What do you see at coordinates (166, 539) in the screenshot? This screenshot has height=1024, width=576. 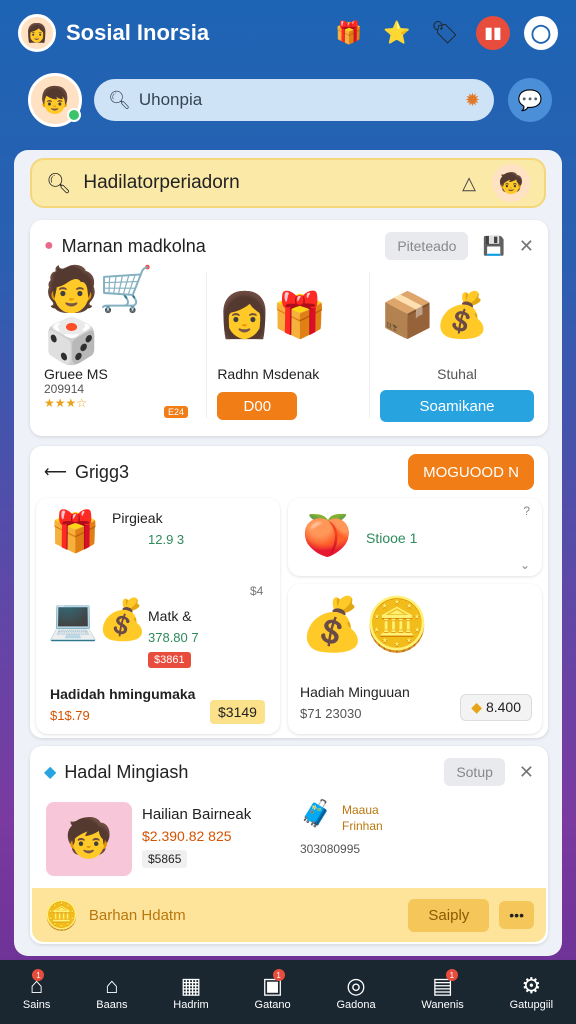 I see `item-value: 12.9 3` at bounding box center [166, 539].